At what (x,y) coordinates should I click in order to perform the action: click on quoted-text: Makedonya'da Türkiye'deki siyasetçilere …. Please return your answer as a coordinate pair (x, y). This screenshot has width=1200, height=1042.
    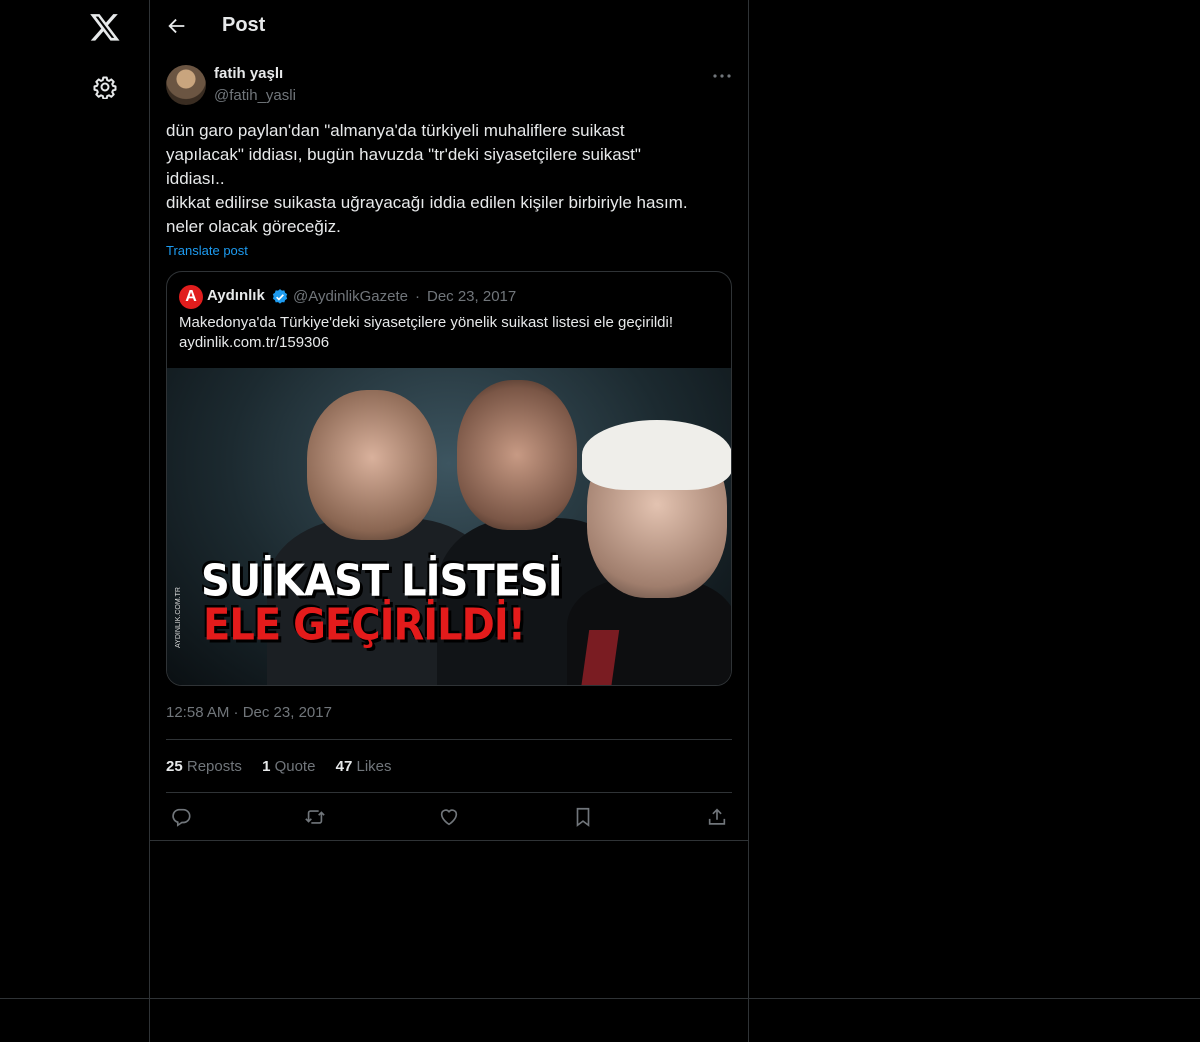
    Looking at the image, I should click on (426, 332).